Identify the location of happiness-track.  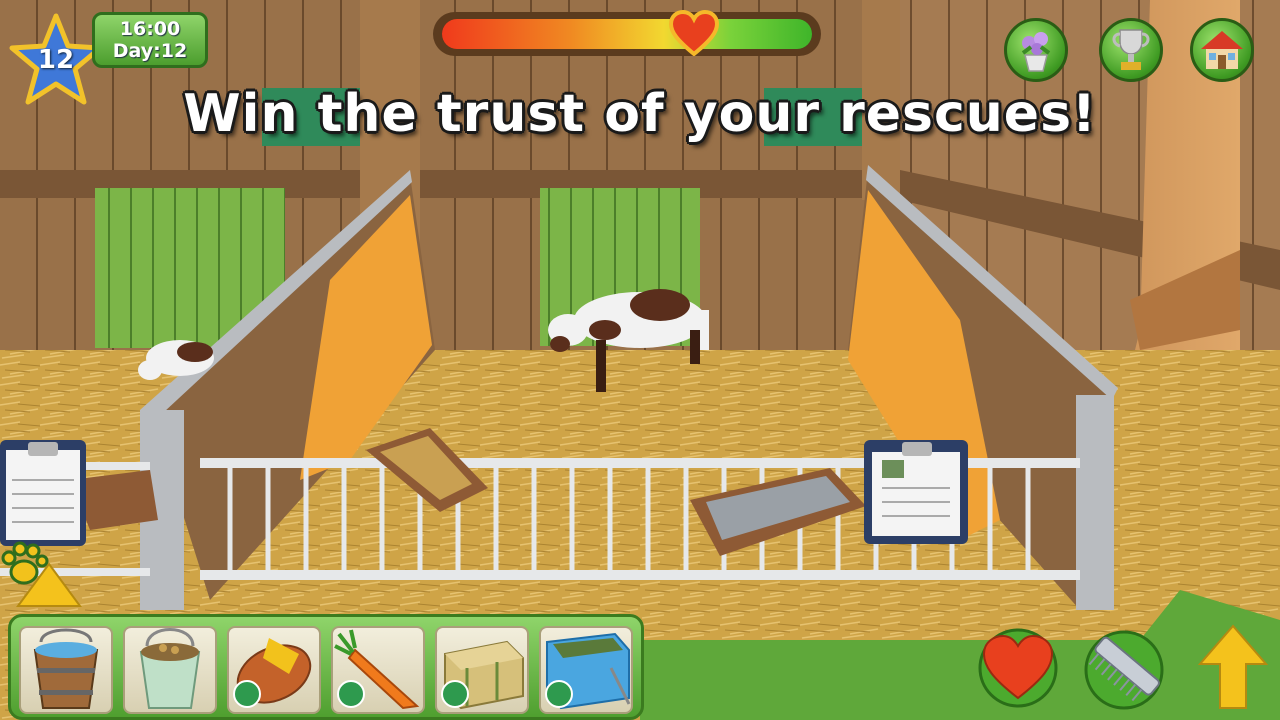
(627, 33).